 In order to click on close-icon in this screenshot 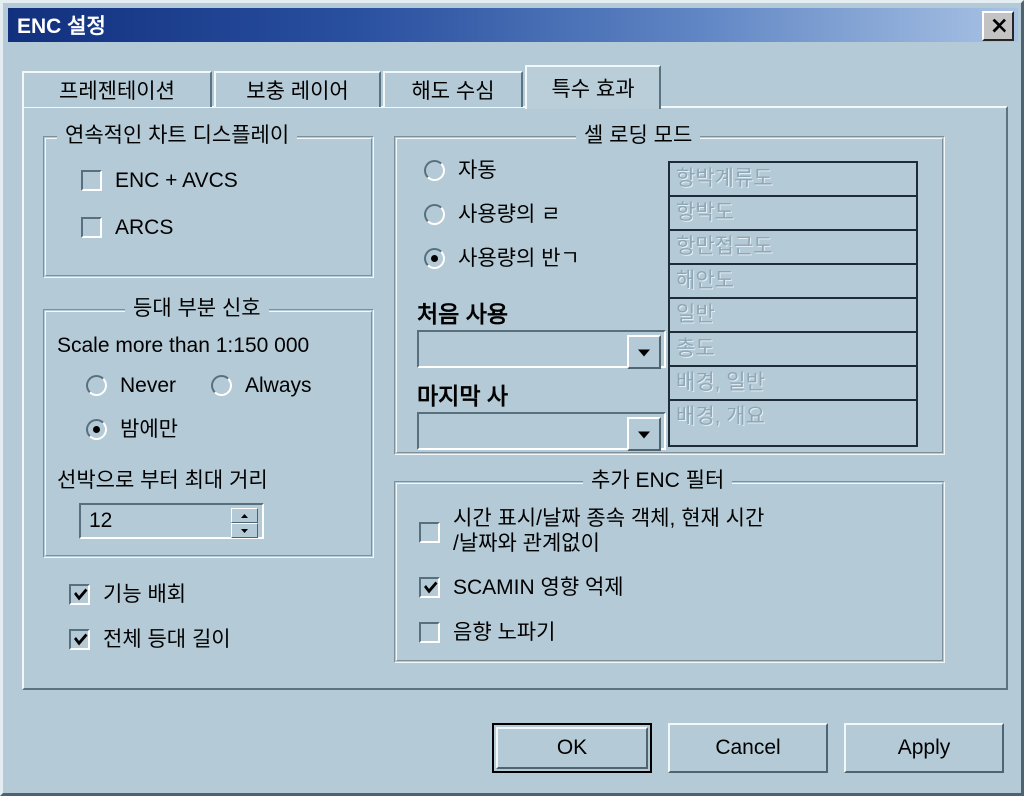, I will do `click(998, 26)`.